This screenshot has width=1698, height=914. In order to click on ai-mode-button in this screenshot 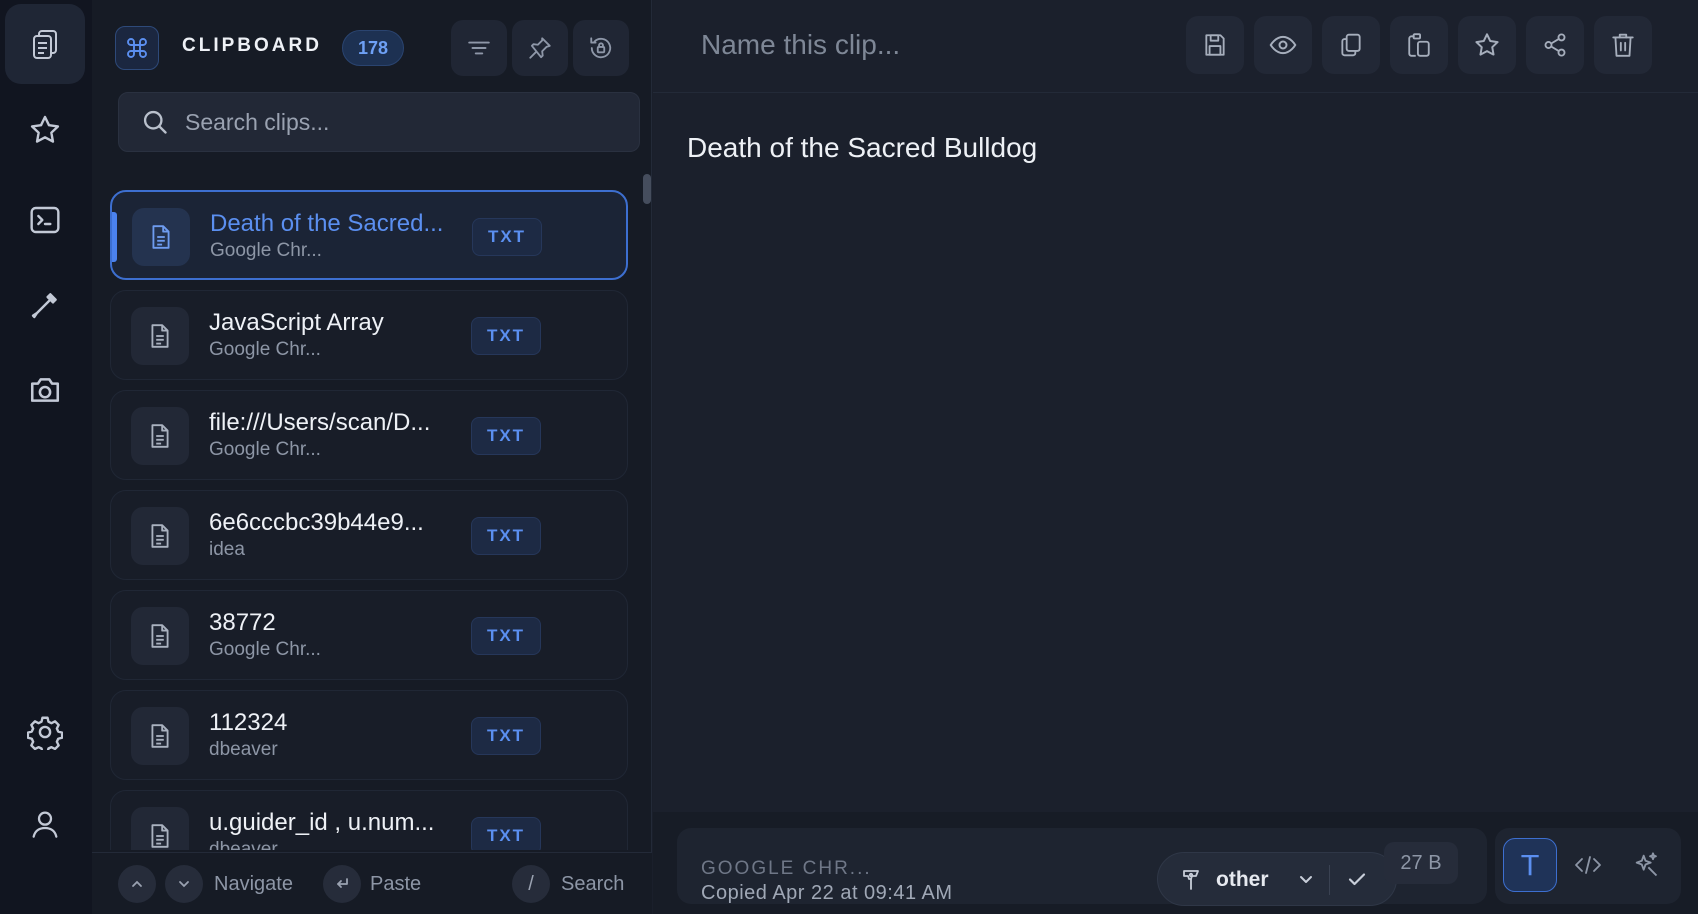, I will do `click(1646, 865)`.